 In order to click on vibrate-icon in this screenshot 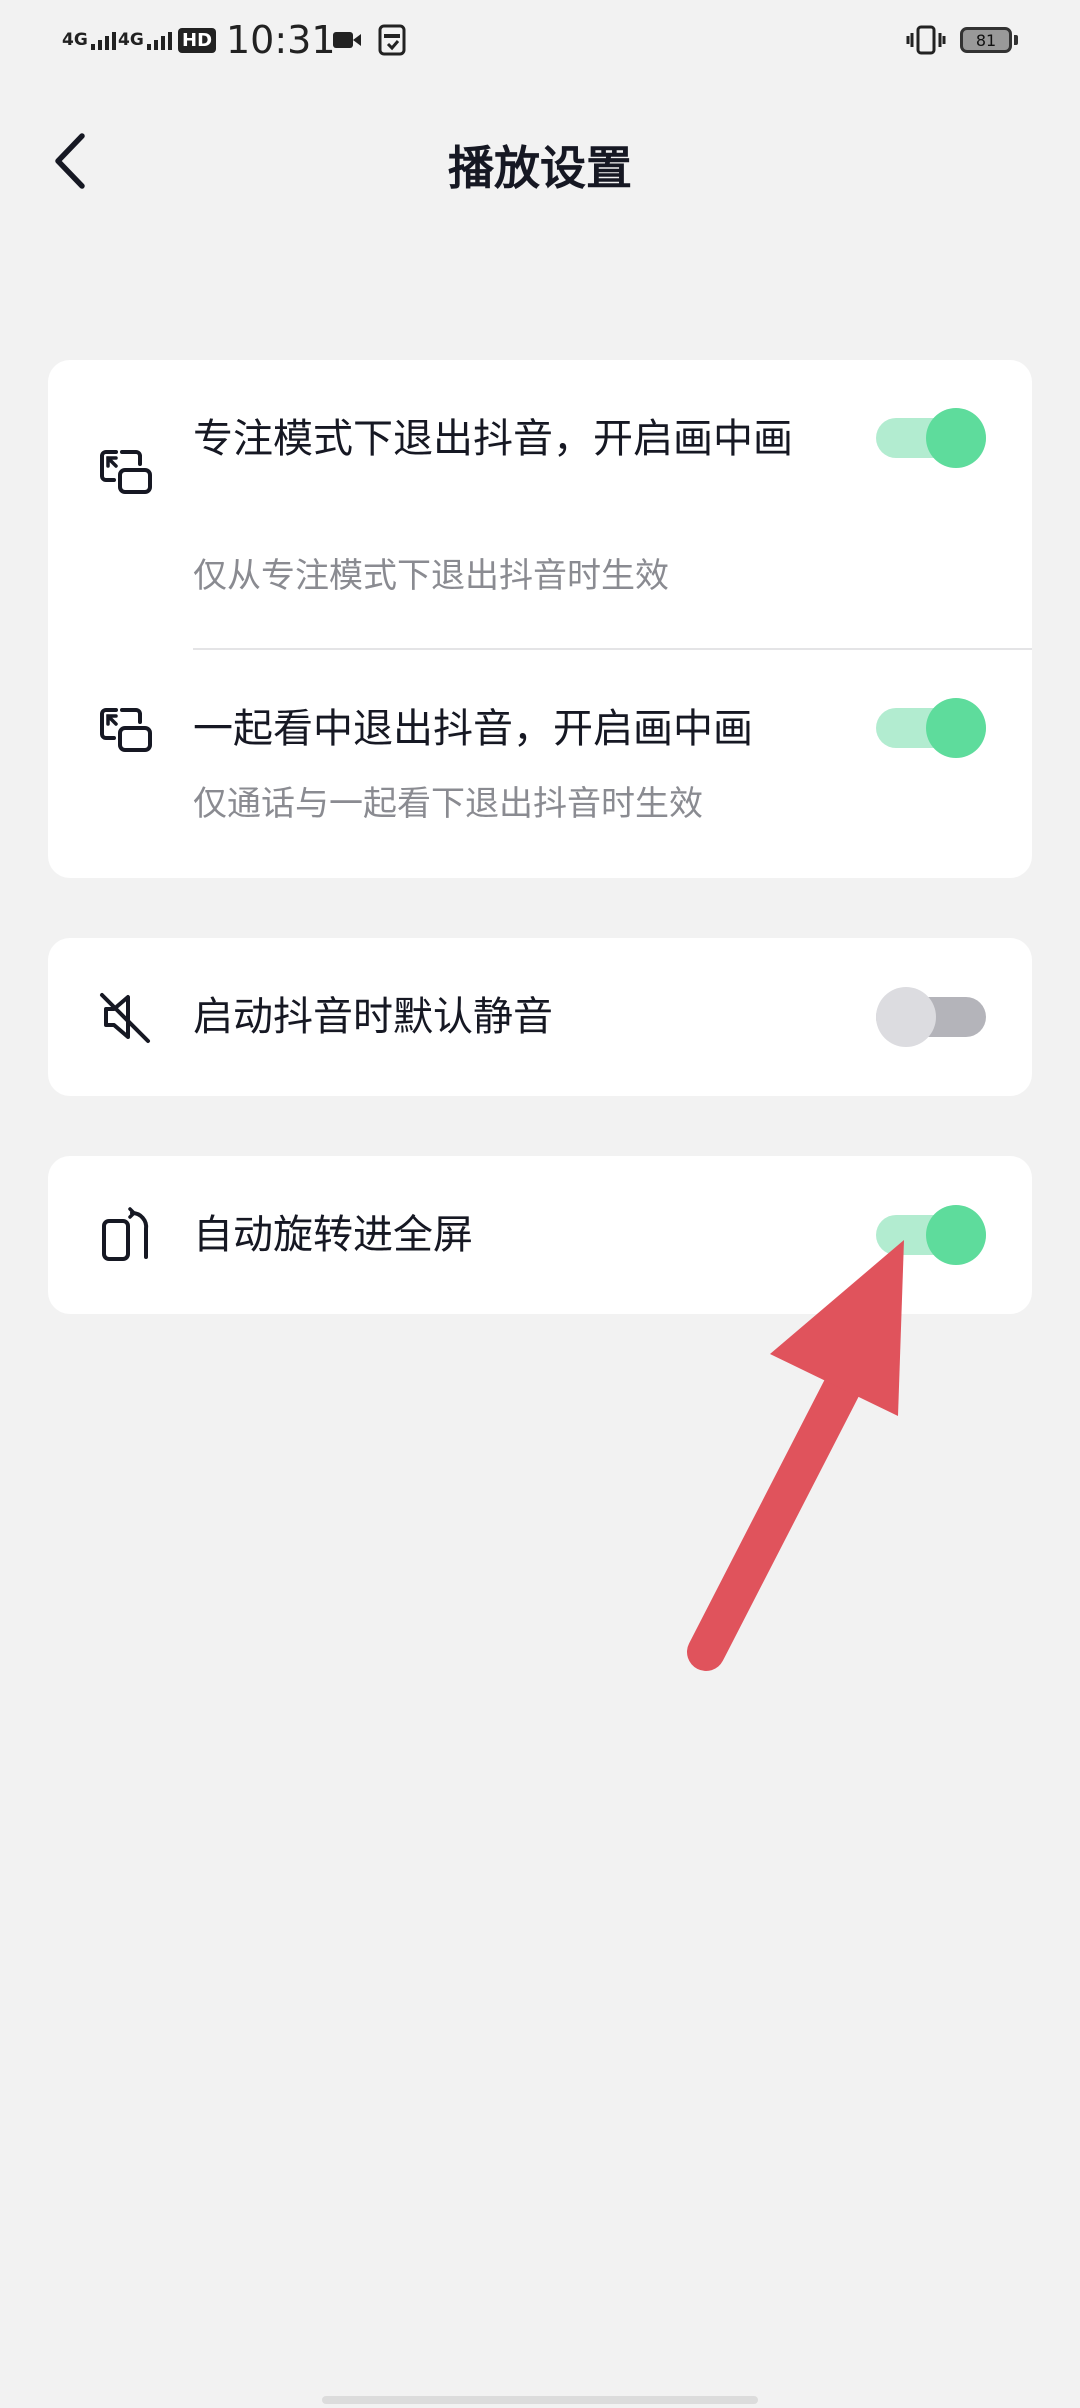, I will do `click(926, 40)`.